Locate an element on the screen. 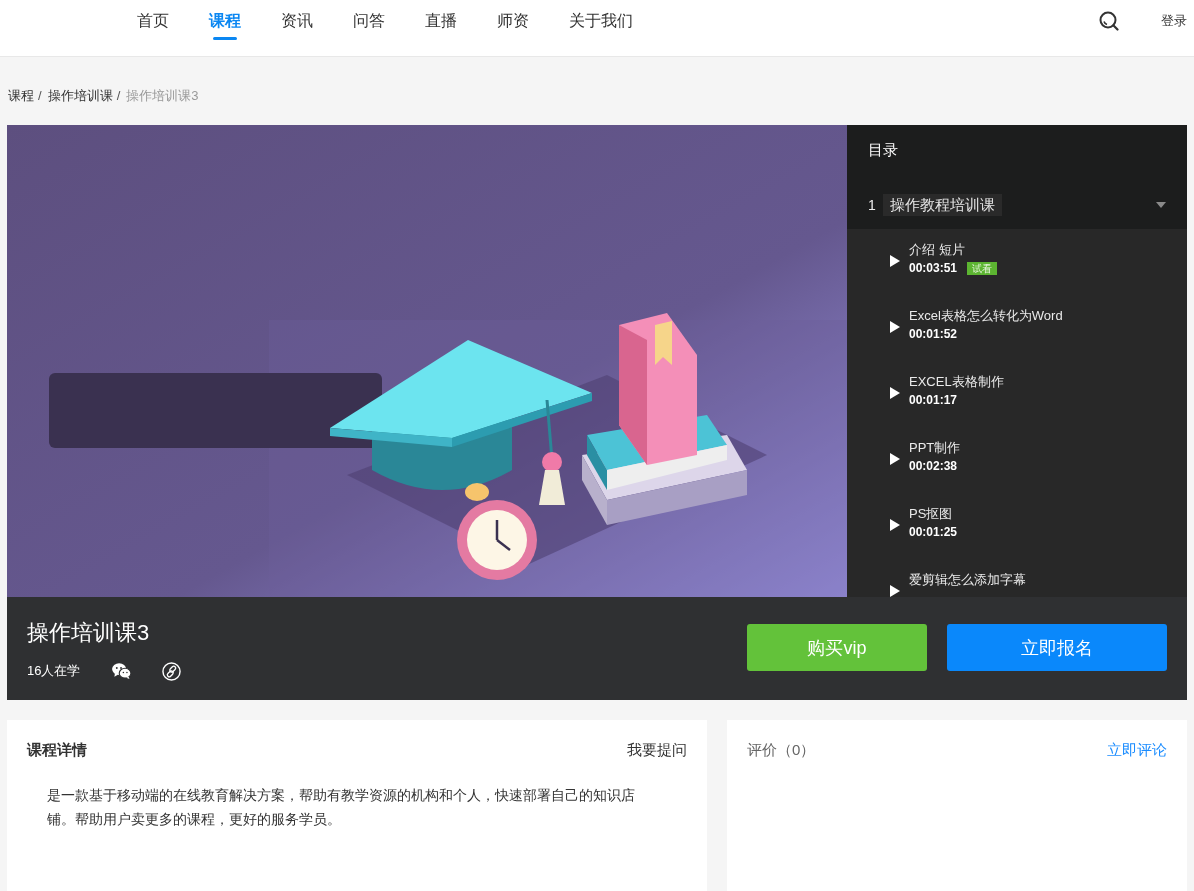 Image resolution: width=1194 pixels, height=891 pixels. link-icon is located at coordinates (172, 671).